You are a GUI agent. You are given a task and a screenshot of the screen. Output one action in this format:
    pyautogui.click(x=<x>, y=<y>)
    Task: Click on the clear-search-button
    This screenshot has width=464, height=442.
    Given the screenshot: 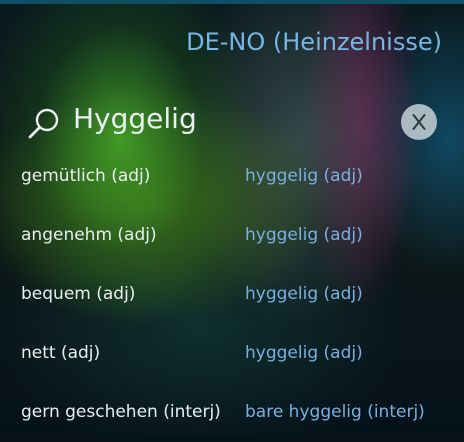 What is the action you would take?
    pyautogui.click(x=419, y=122)
    